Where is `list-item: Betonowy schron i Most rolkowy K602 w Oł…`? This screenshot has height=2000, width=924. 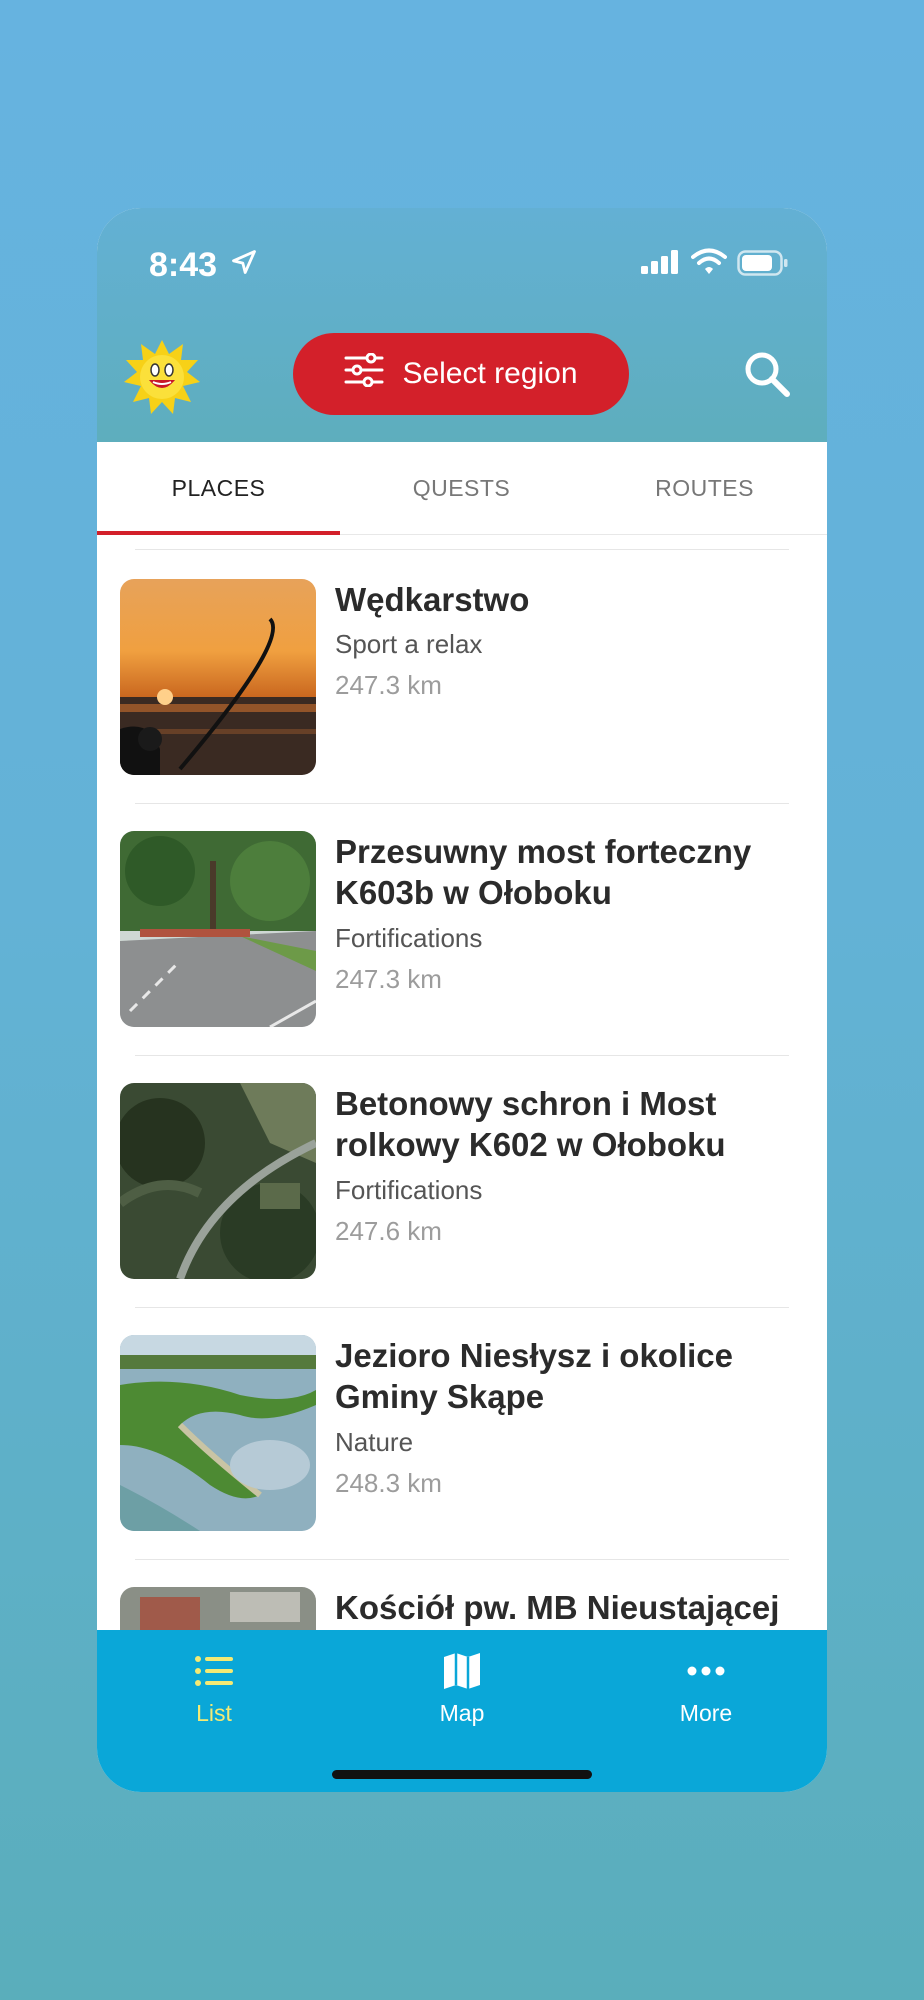 list-item: Betonowy schron i Most rolkowy K602 w Oł… is located at coordinates (462, 1209).